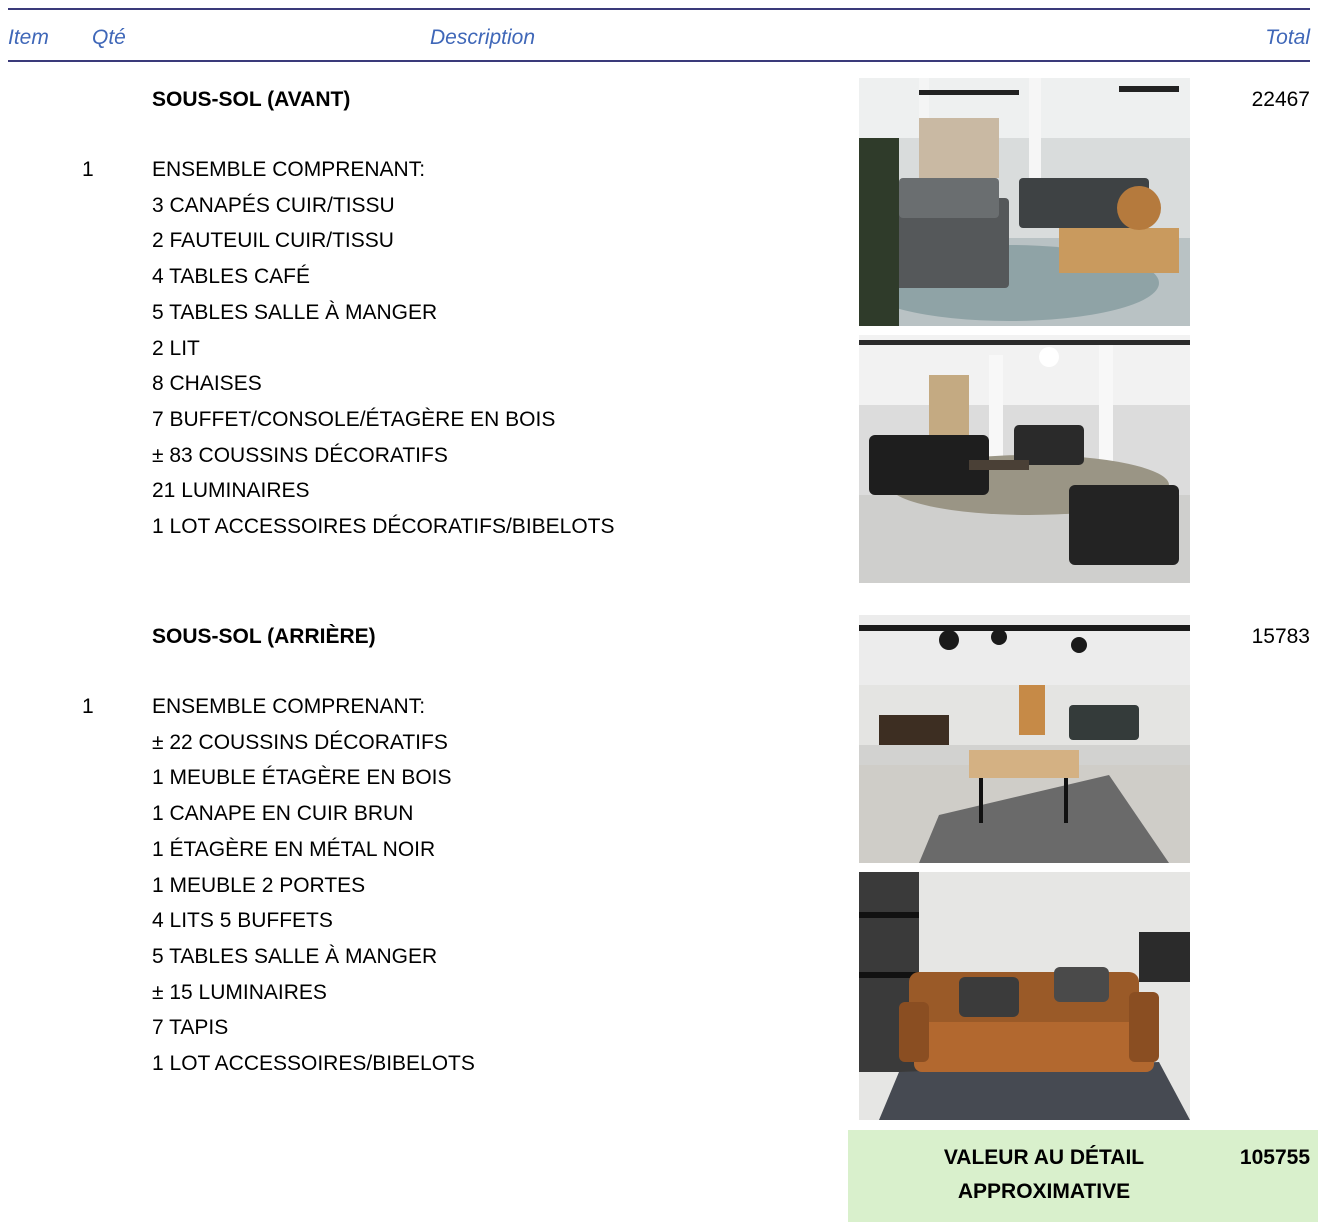 Image resolution: width=1318 pixels, height=1222 pixels. What do you see at coordinates (190, 1028) in the screenshot?
I see `line-item: 7 TAPIS` at bounding box center [190, 1028].